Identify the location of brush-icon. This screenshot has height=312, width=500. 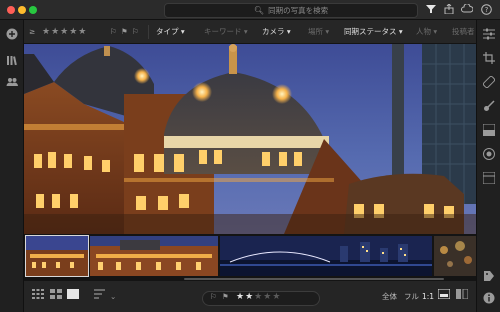
(489, 107).